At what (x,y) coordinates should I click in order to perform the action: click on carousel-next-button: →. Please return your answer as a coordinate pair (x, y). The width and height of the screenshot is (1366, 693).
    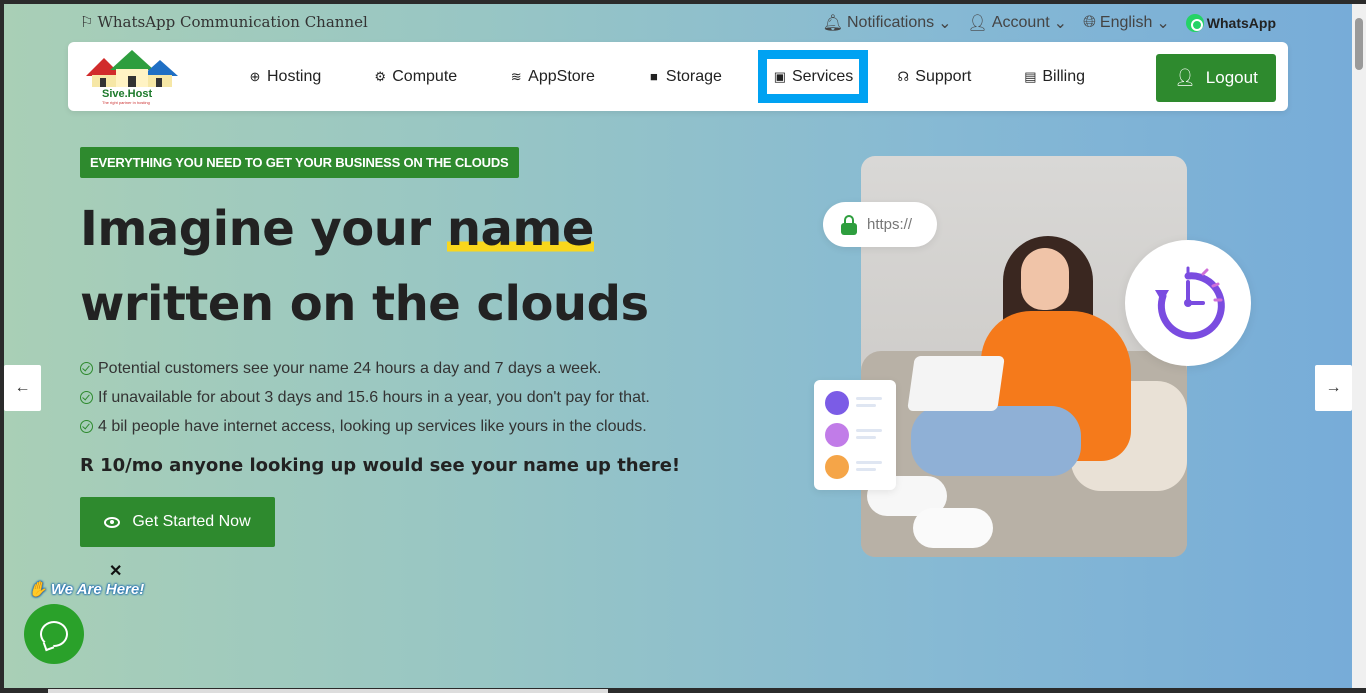
    Looking at the image, I should click on (1333, 388).